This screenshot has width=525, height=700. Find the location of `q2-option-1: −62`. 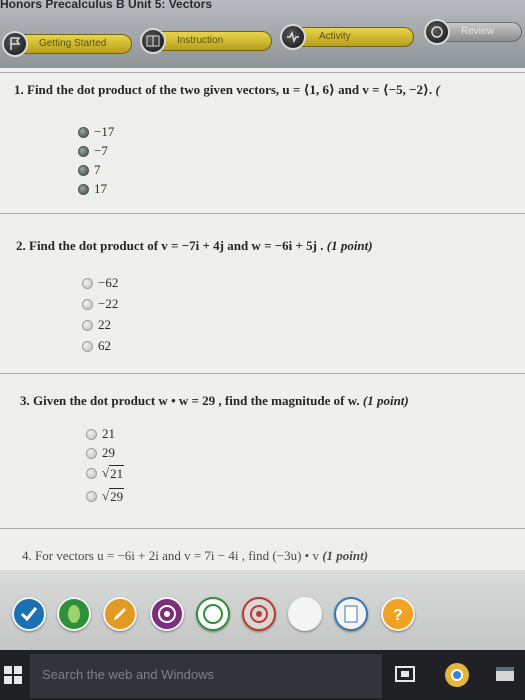

q2-option-1: −62 is located at coordinates (100, 283).